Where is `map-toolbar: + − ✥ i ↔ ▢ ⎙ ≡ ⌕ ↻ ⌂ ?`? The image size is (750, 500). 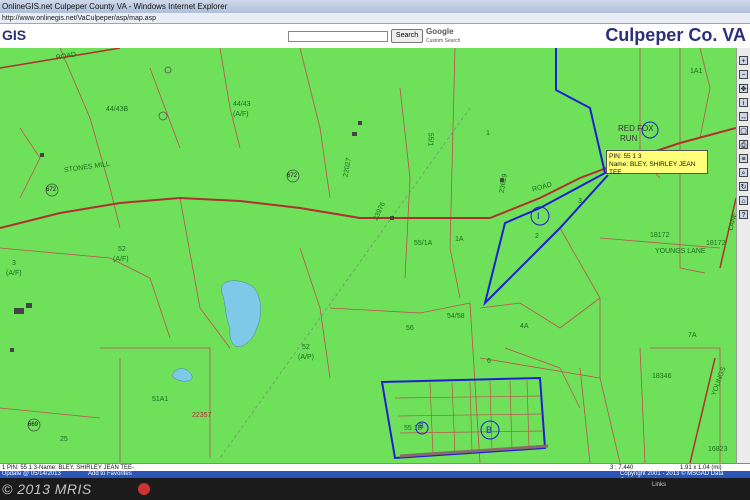
map-toolbar: + − ✥ i ↔ ▢ ⎙ ≡ ⌕ ↻ ⌂ ? is located at coordinates (743, 255).